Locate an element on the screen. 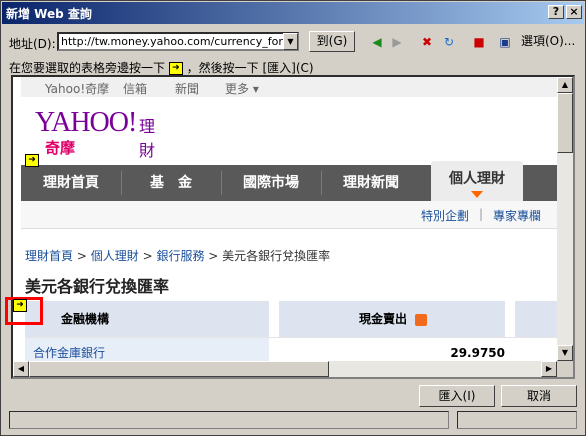 This screenshot has height=436, width=586. back-icon: ◀ is located at coordinates (377, 42).